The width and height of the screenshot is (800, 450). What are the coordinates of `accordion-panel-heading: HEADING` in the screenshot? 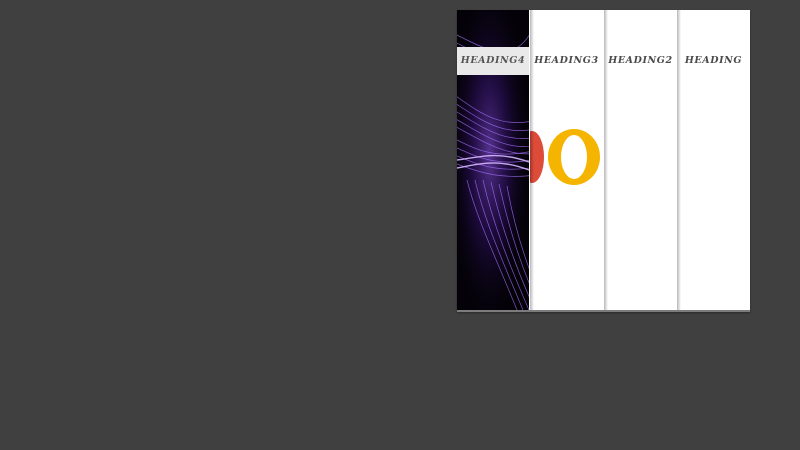 It's located at (713, 160).